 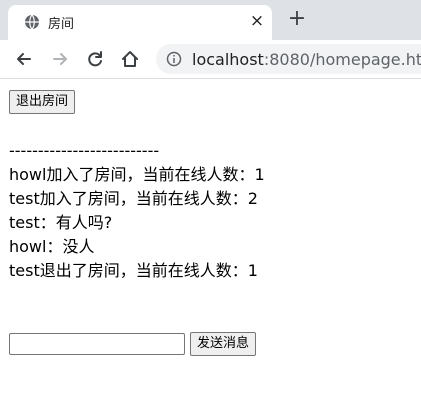 I want to click on url-path: :8080/homepage.html, so click(x=342, y=59).